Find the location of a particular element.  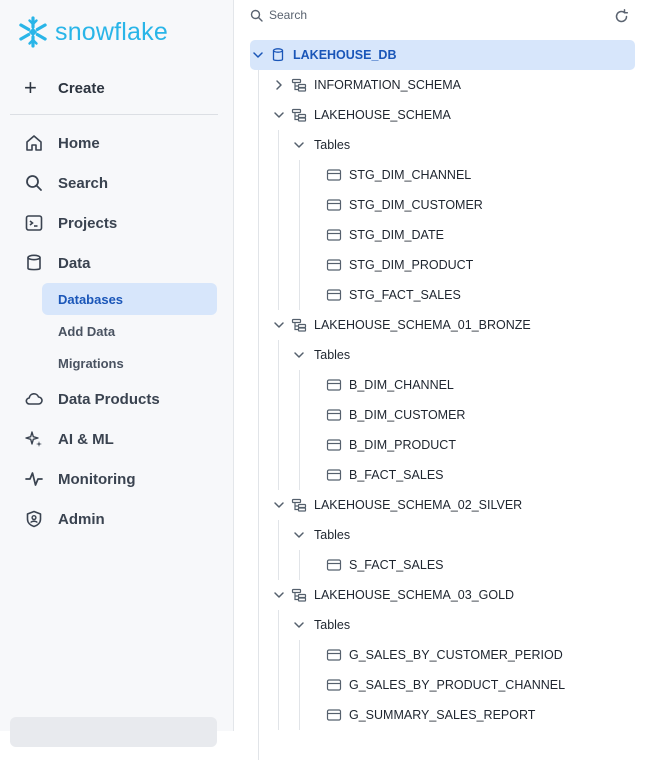

tree-node-label: STG_DIM_CUSTOMER is located at coordinates (416, 205).